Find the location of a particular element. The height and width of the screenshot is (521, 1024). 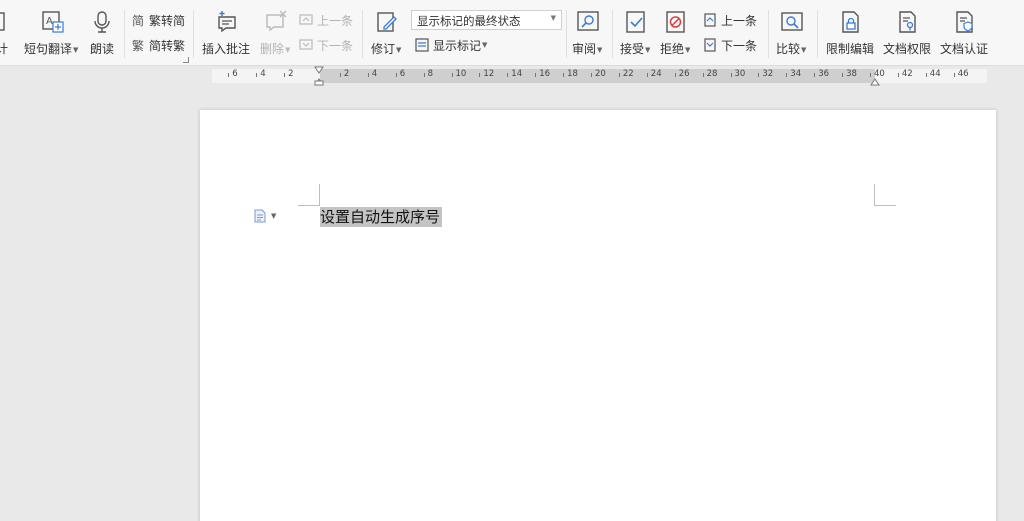

group-launcher-icon is located at coordinates (186, 60).